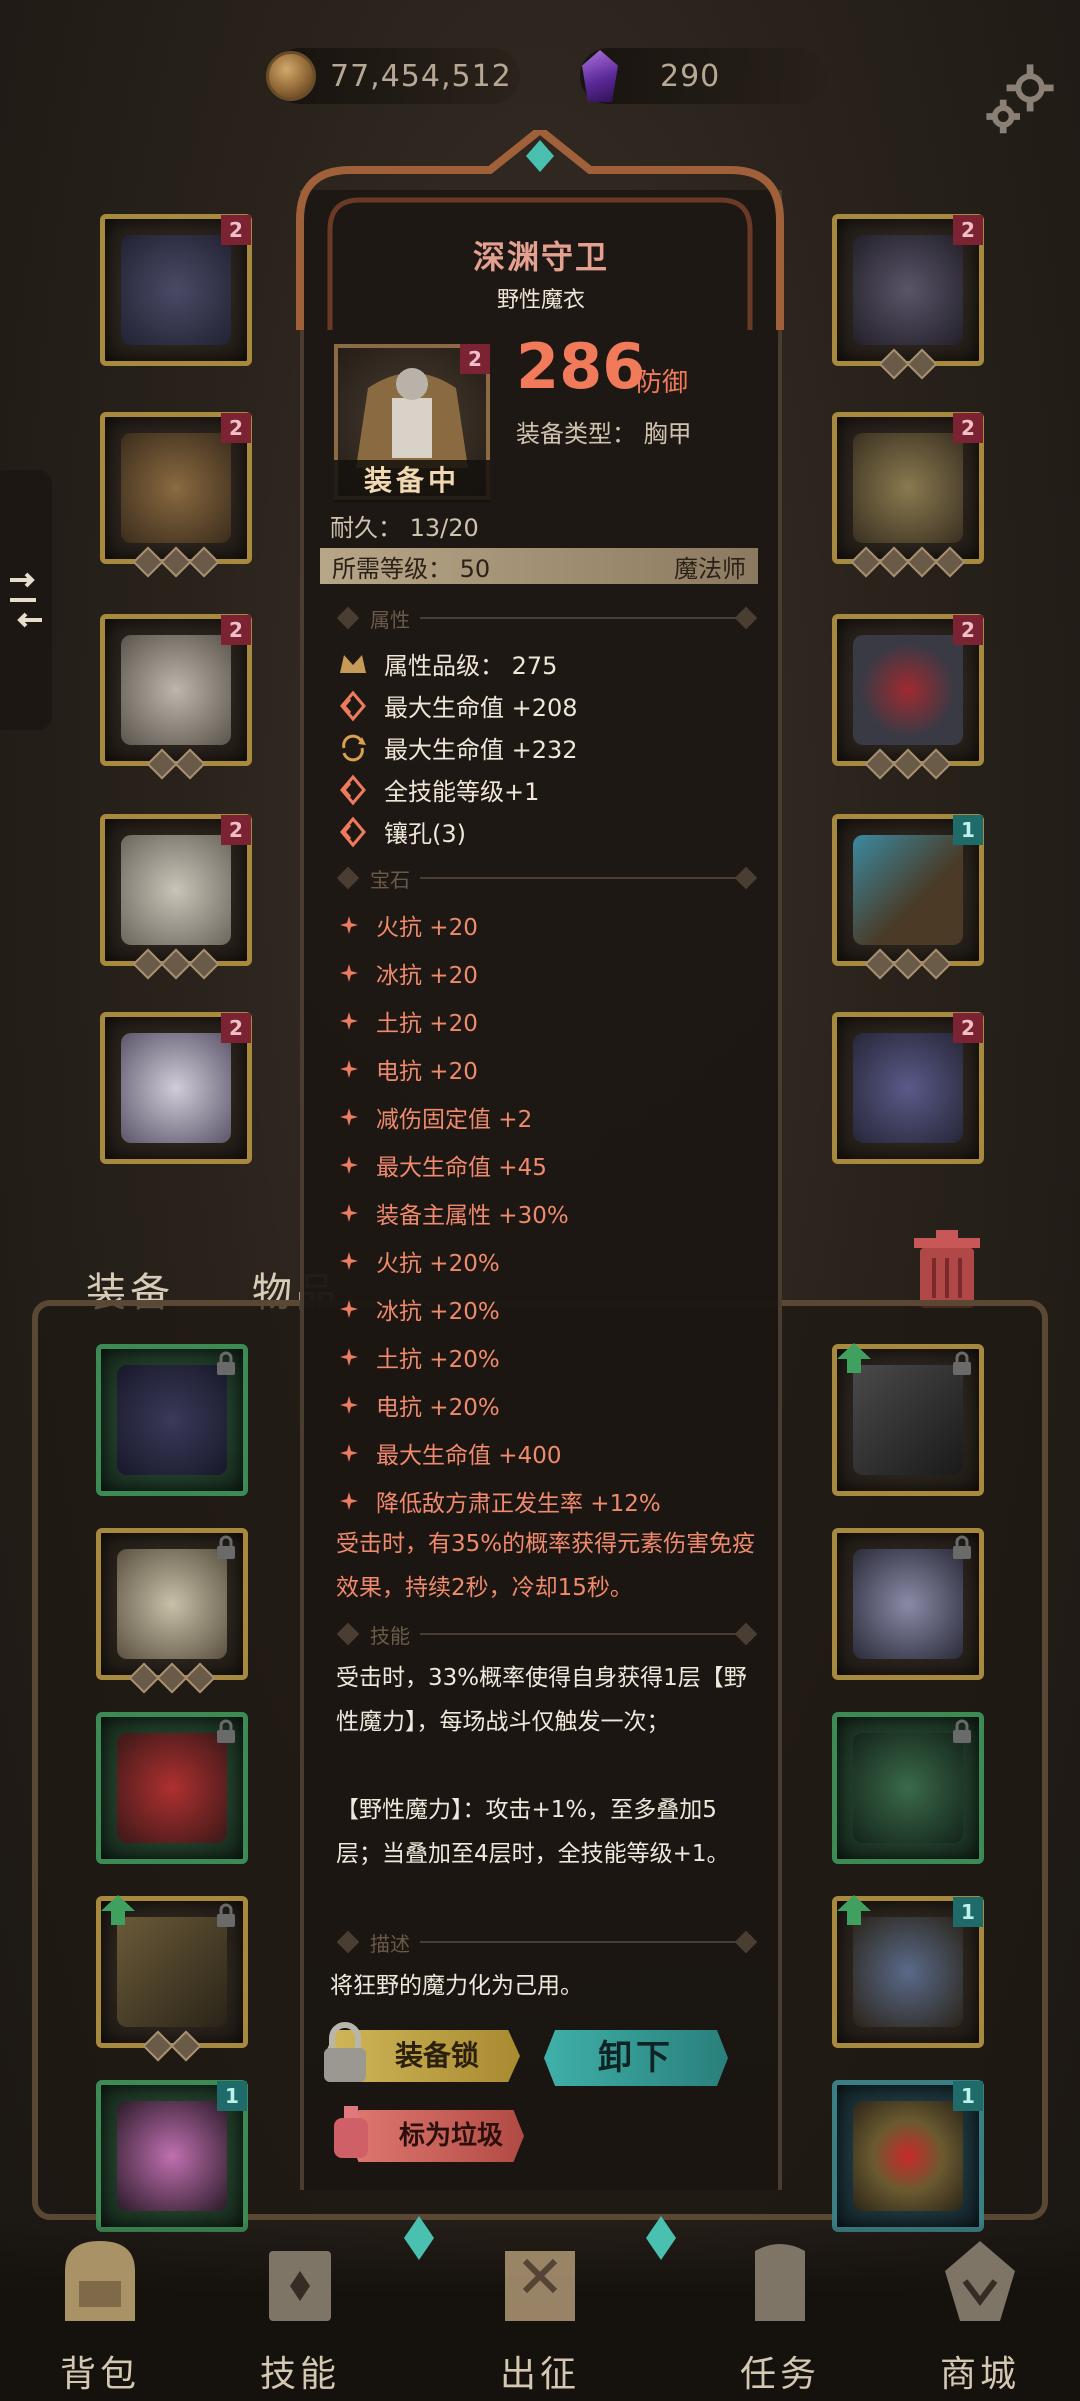  I want to click on section-header-skill: 技能, so click(545, 1634).